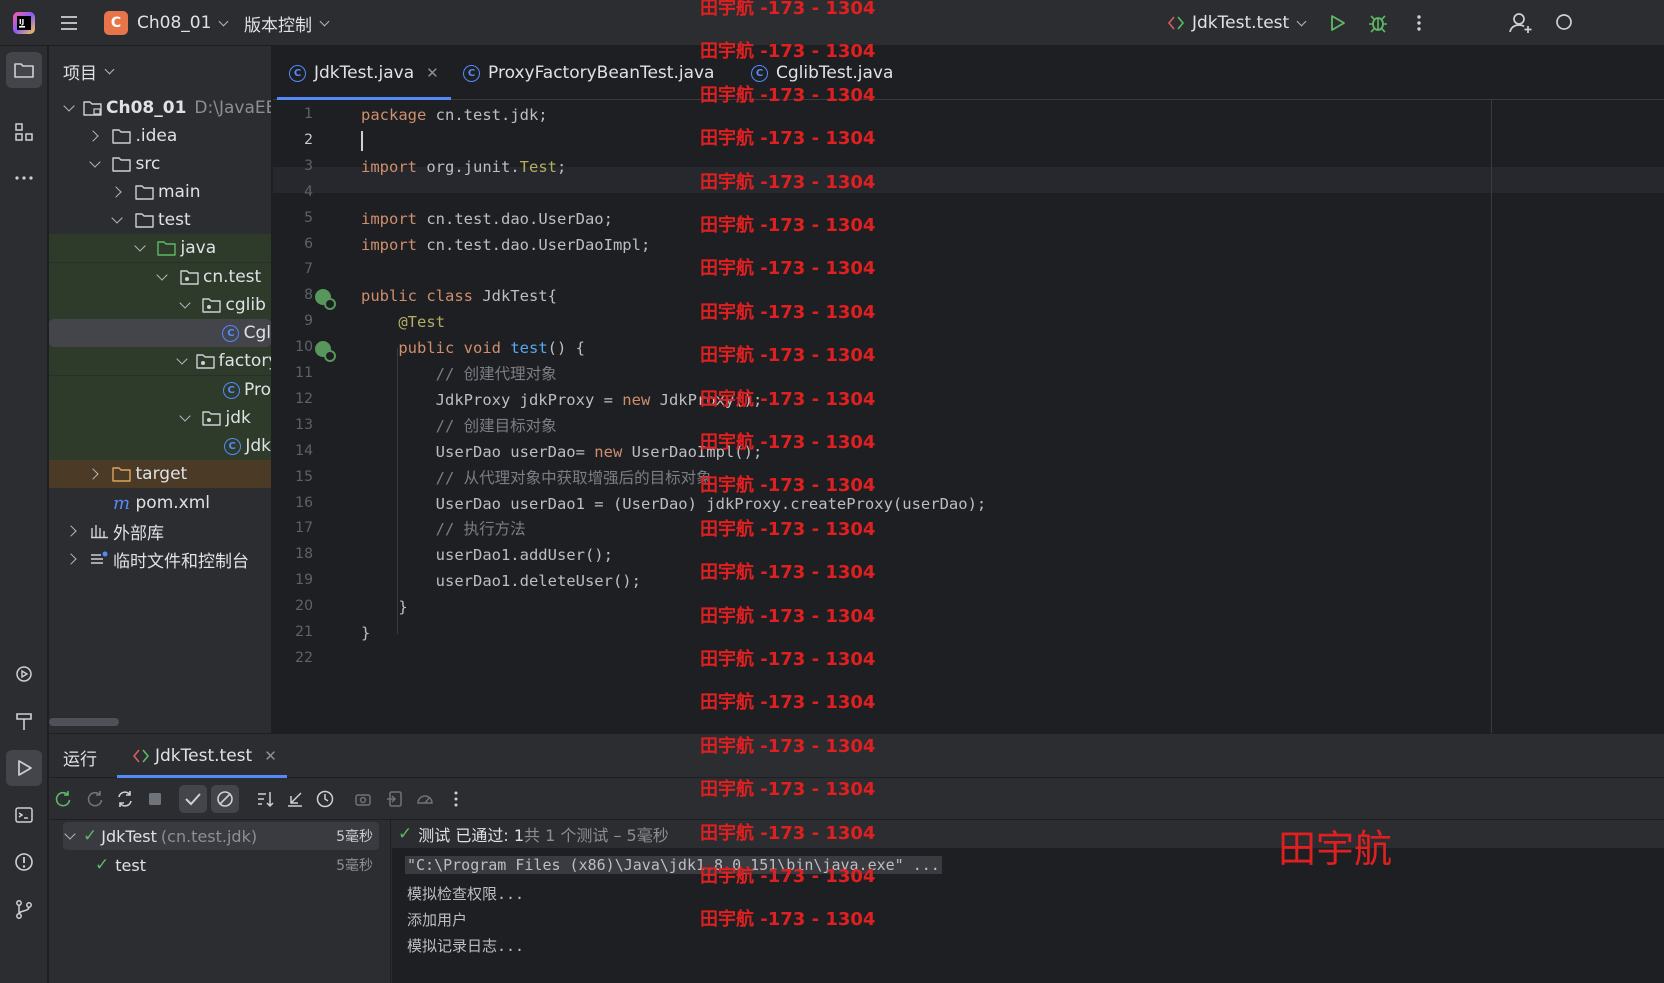 The width and height of the screenshot is (1664, 983). I want to click on rerun-failed-icon, so click(95, 799).